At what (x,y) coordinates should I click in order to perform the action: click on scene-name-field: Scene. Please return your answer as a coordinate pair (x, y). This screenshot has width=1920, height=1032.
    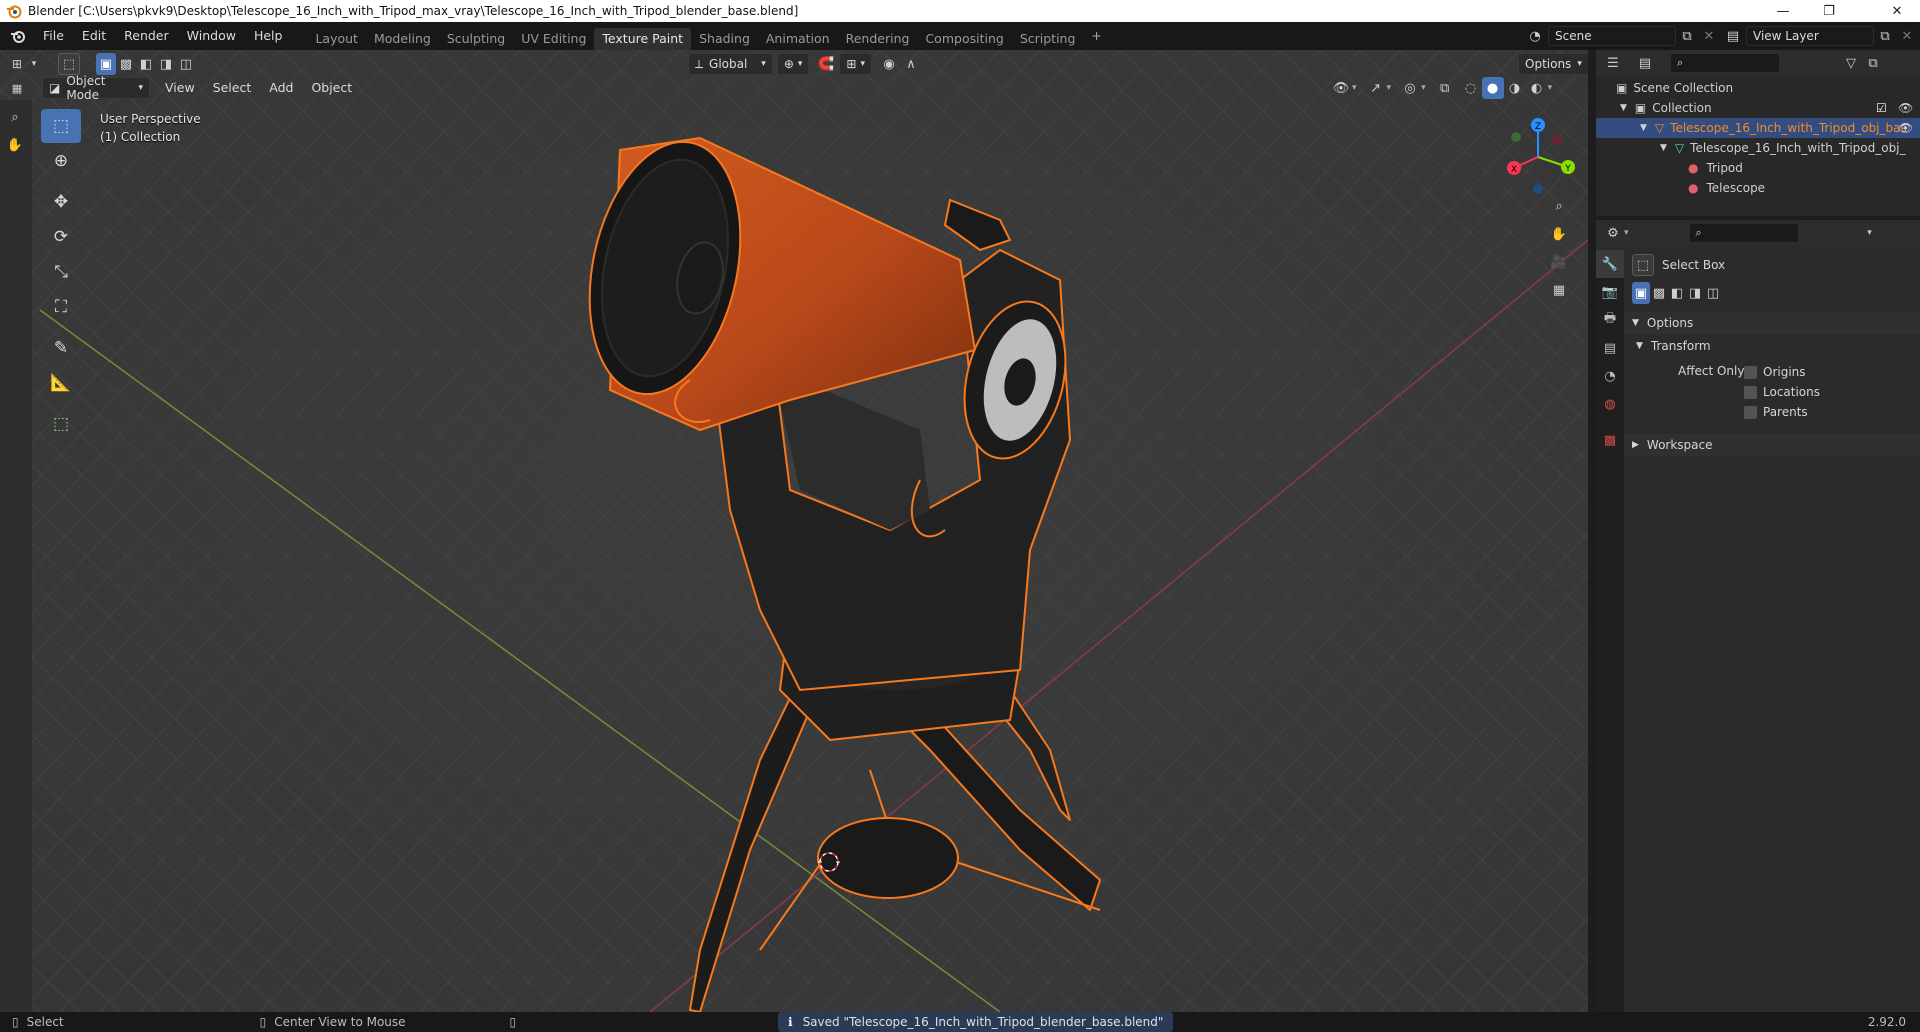
    Looking at the image, I should click on (1612, 36).